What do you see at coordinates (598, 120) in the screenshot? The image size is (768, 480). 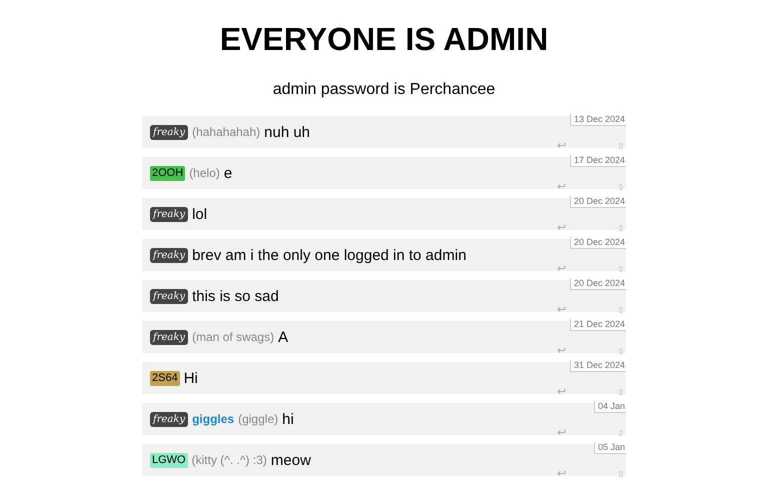 I see `message-date: 13 Dec 2024` at bounding box center [598, 120].